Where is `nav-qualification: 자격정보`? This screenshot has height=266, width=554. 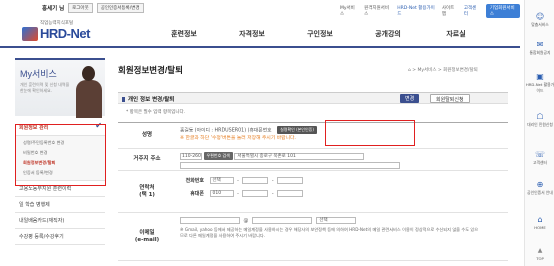 nav-qualification: 자격정보 is located at coordinates (252, 34).